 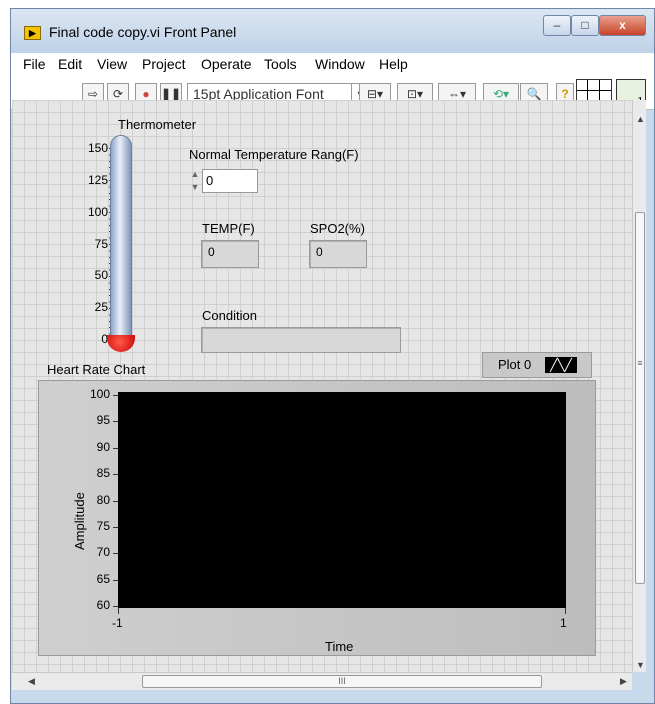 I want to click on therm-tick: 150, so click(x=97, y=148).